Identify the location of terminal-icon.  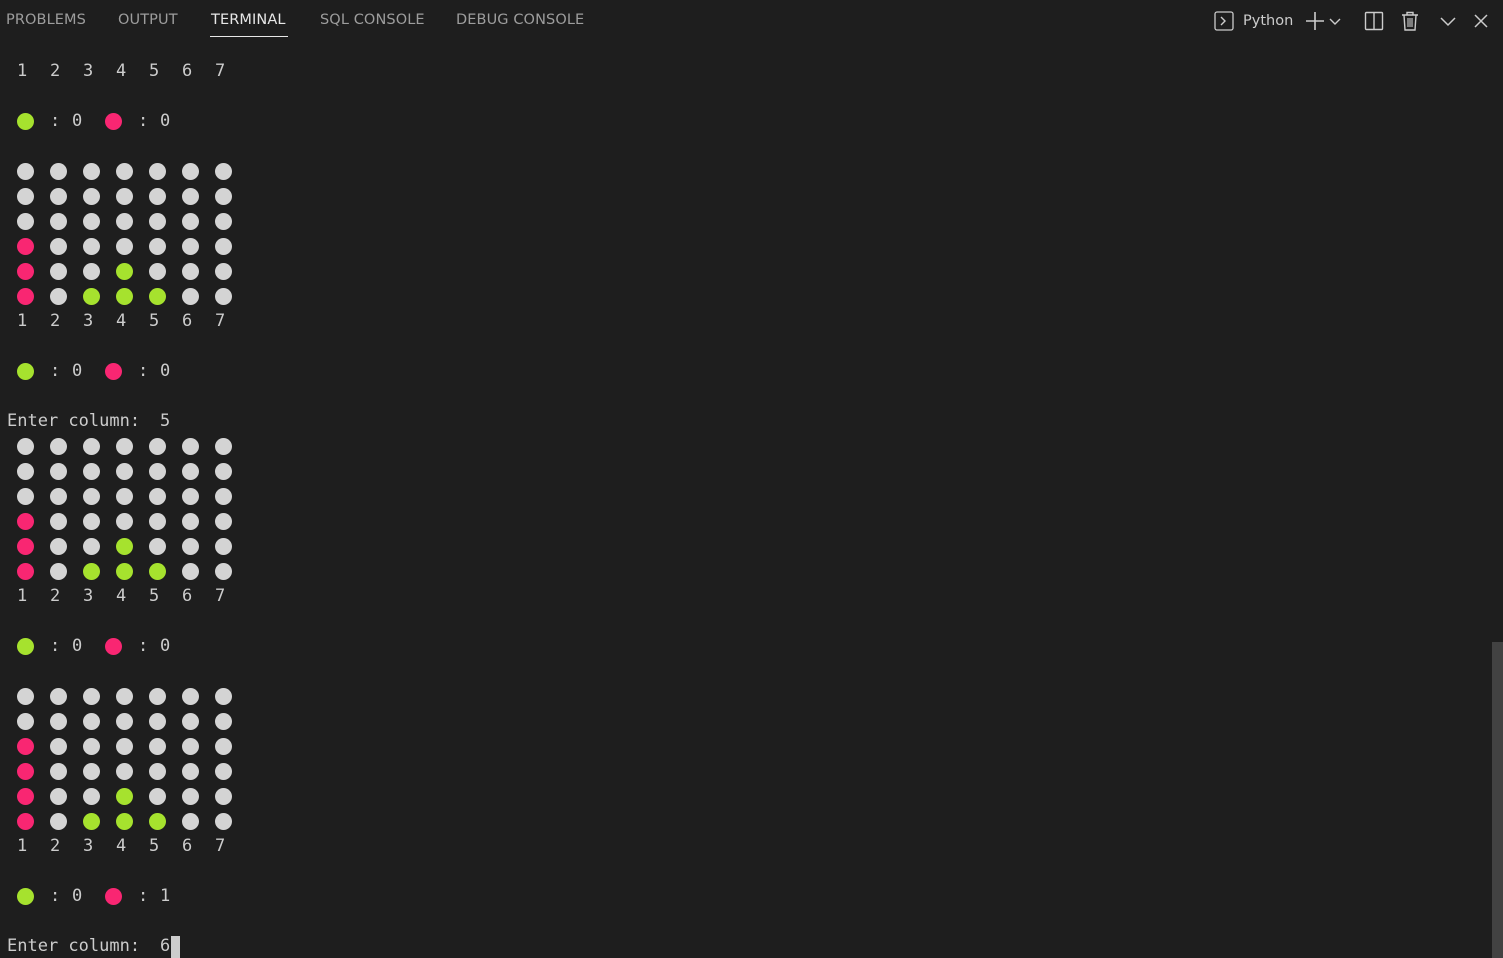
(1224, 21).